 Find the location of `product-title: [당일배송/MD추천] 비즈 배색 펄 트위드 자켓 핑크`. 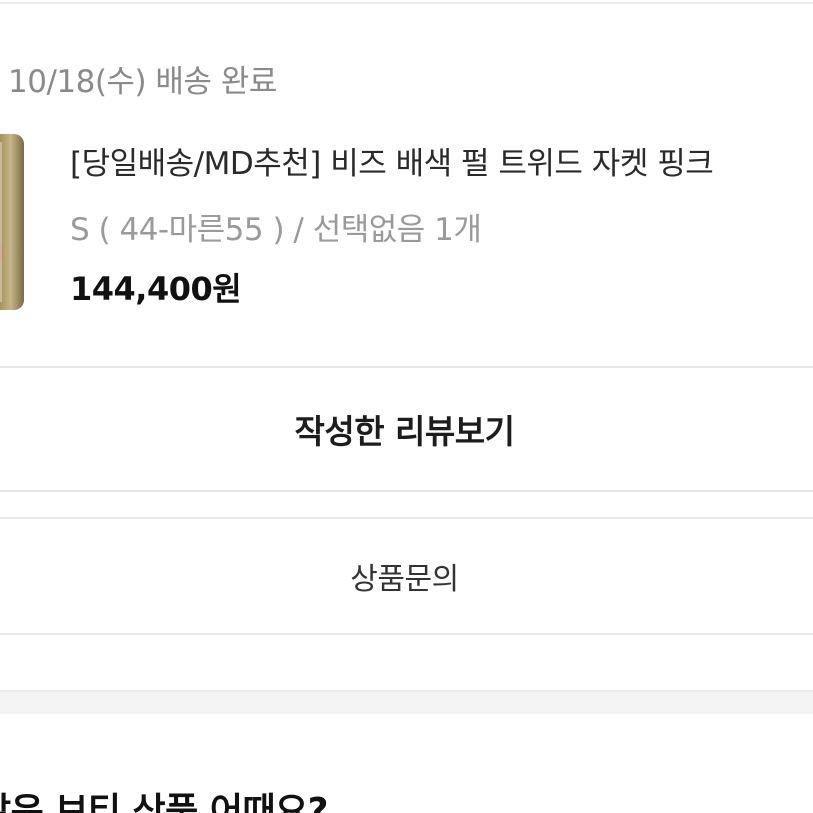

product-title: [당일배송/MD추천] 비즈 배색 펄 트위드 자켓 핑크 is located at coordinates (392, 160).